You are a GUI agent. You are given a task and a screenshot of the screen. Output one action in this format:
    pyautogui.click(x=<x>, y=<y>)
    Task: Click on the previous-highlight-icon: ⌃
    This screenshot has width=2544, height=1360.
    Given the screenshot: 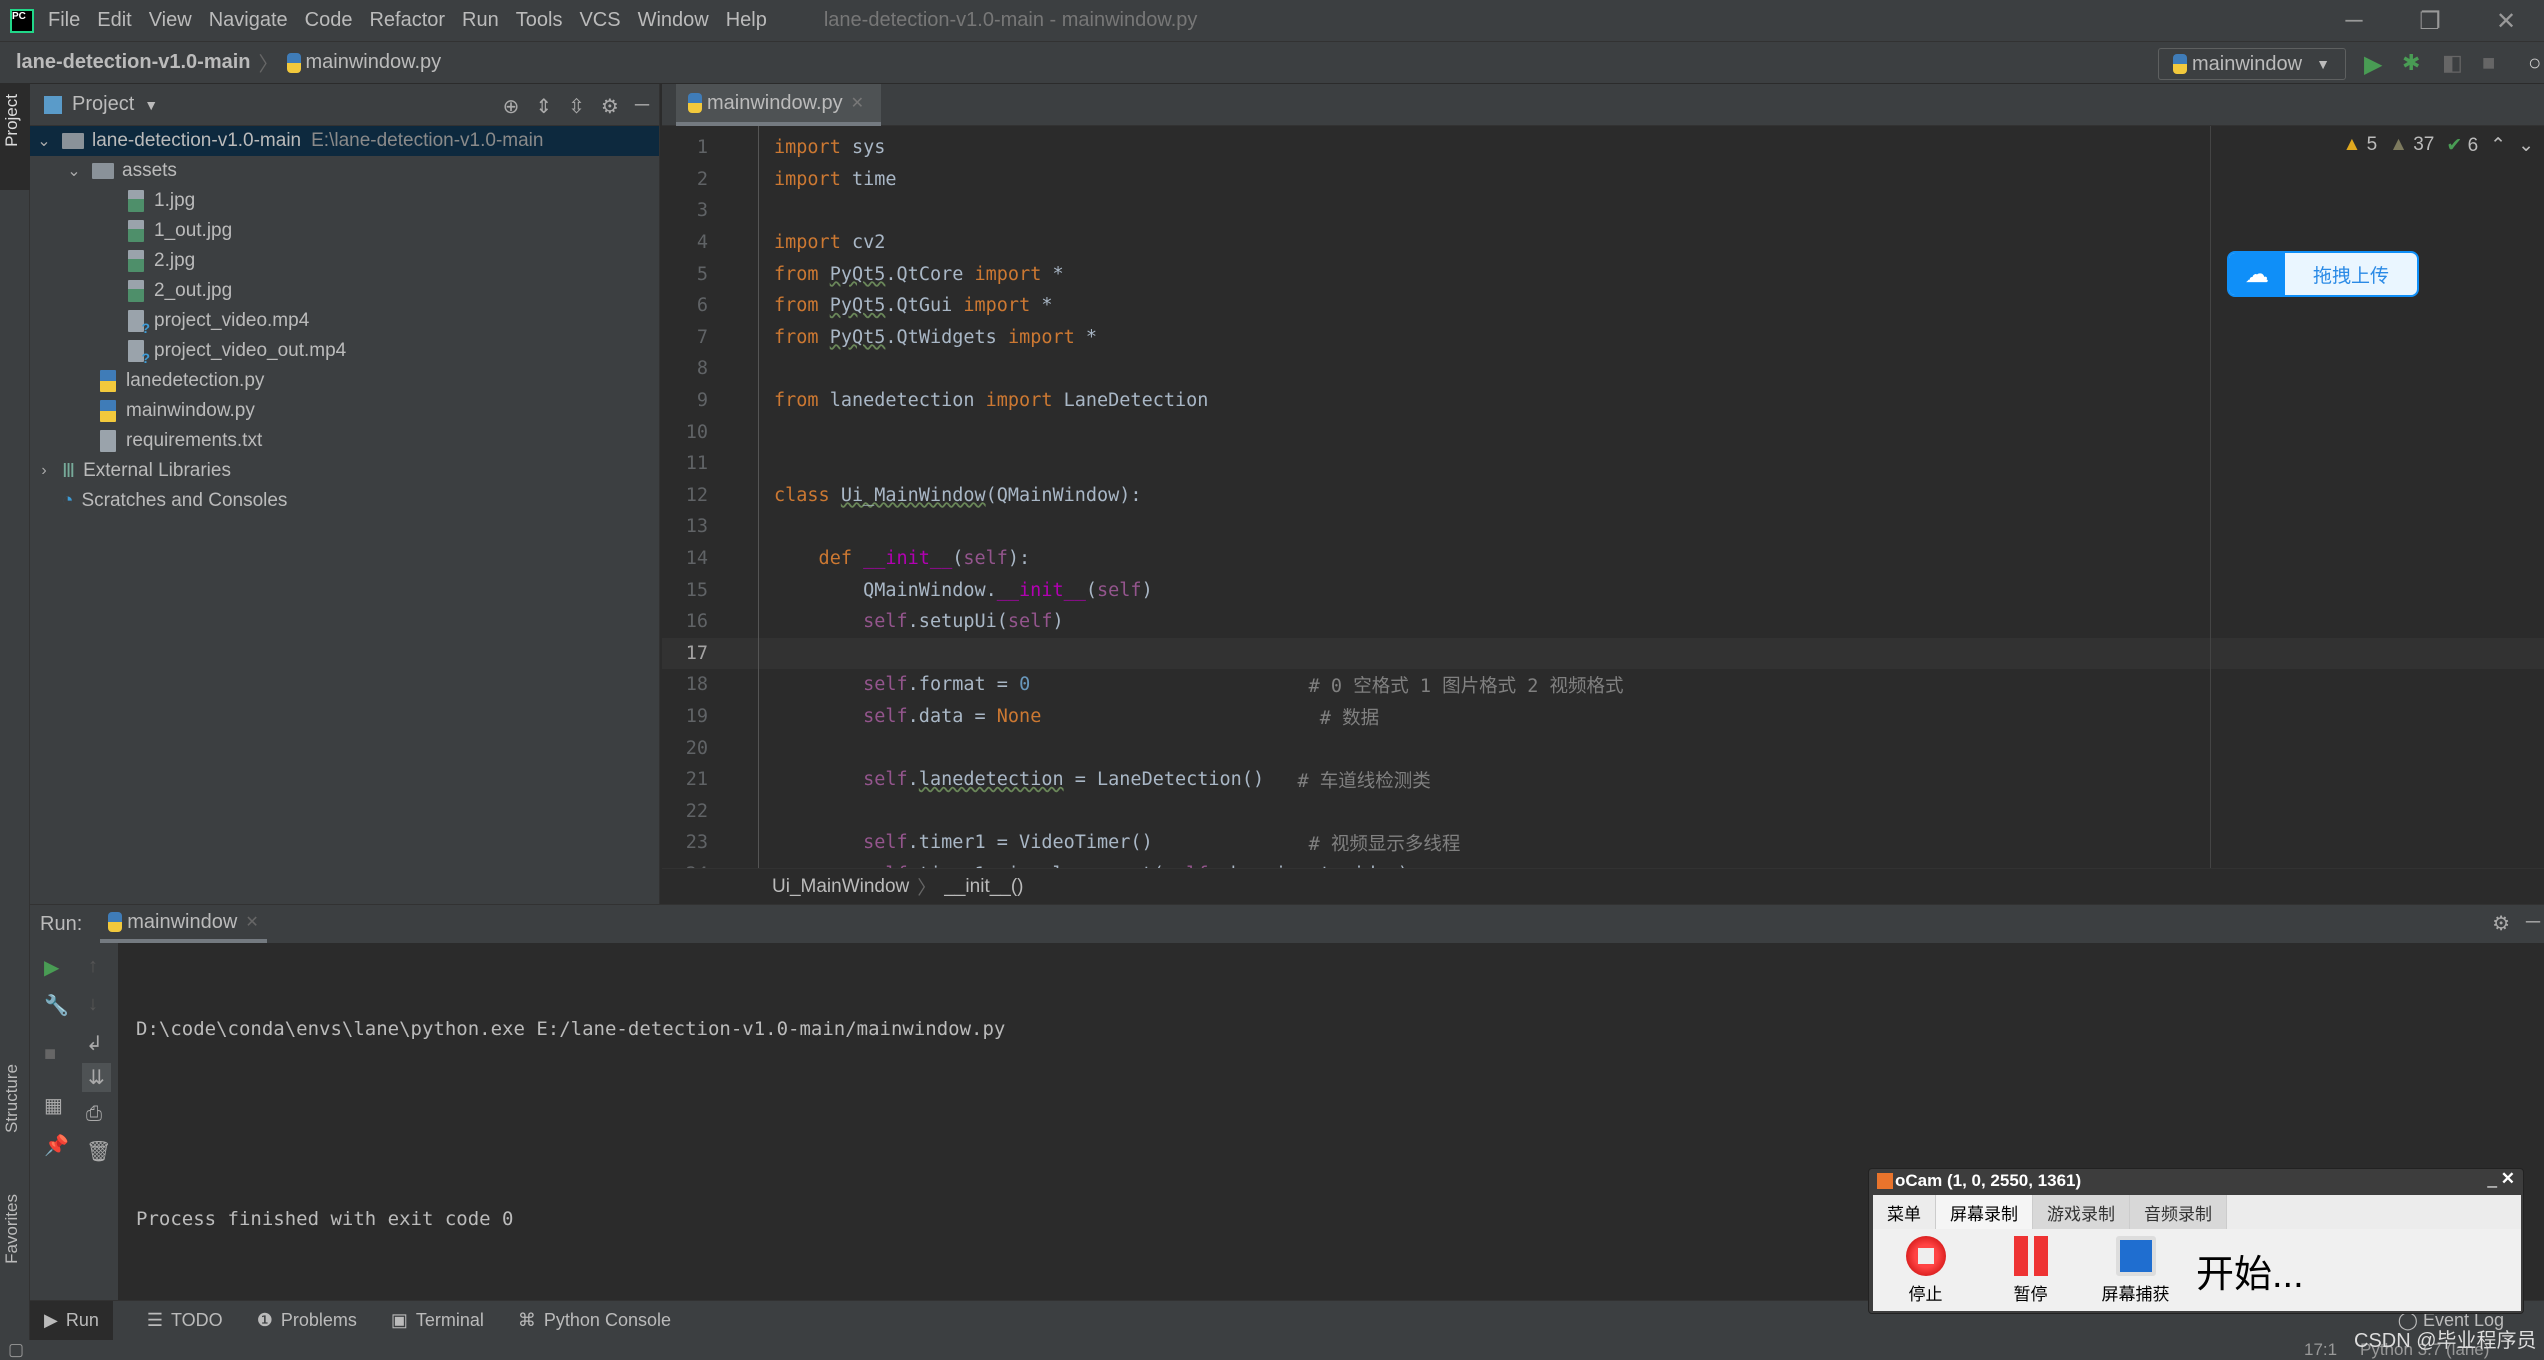 What is the action you would take?
    pyautogui.click(x=2498, y=145)
    